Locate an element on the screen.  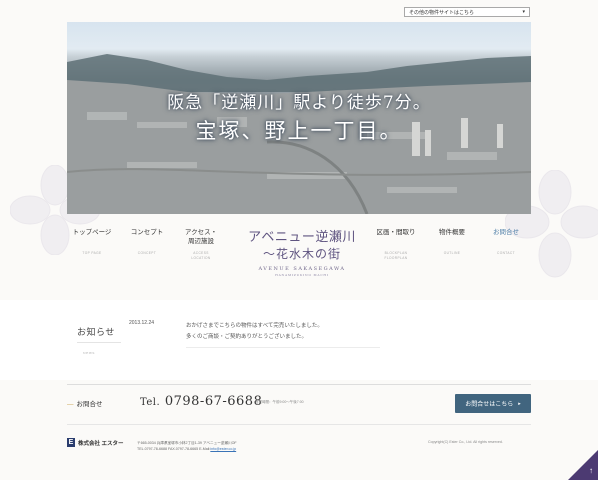
nav-item-sublabel: ACCESS LOCATION is located at coordinates (201, 255).